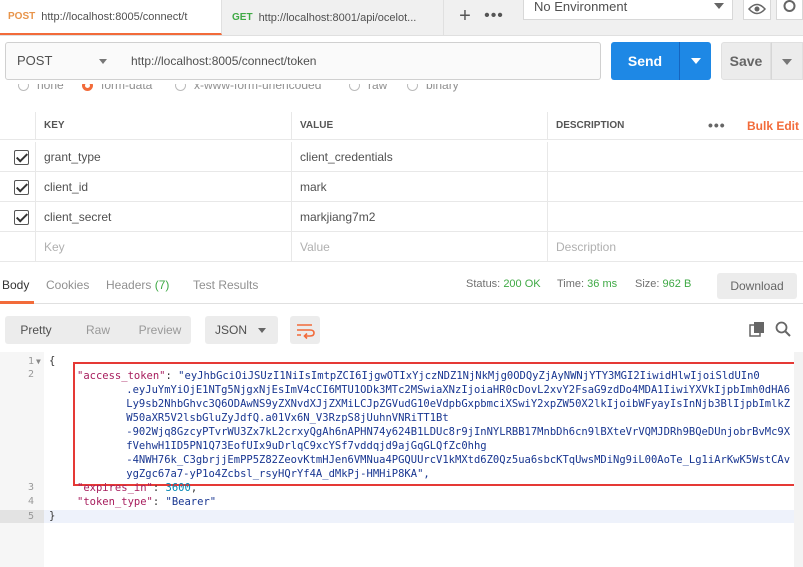 The width and height of the screenshot is (803, 567). I want to click on tab-method: POST, so click(22, 16).